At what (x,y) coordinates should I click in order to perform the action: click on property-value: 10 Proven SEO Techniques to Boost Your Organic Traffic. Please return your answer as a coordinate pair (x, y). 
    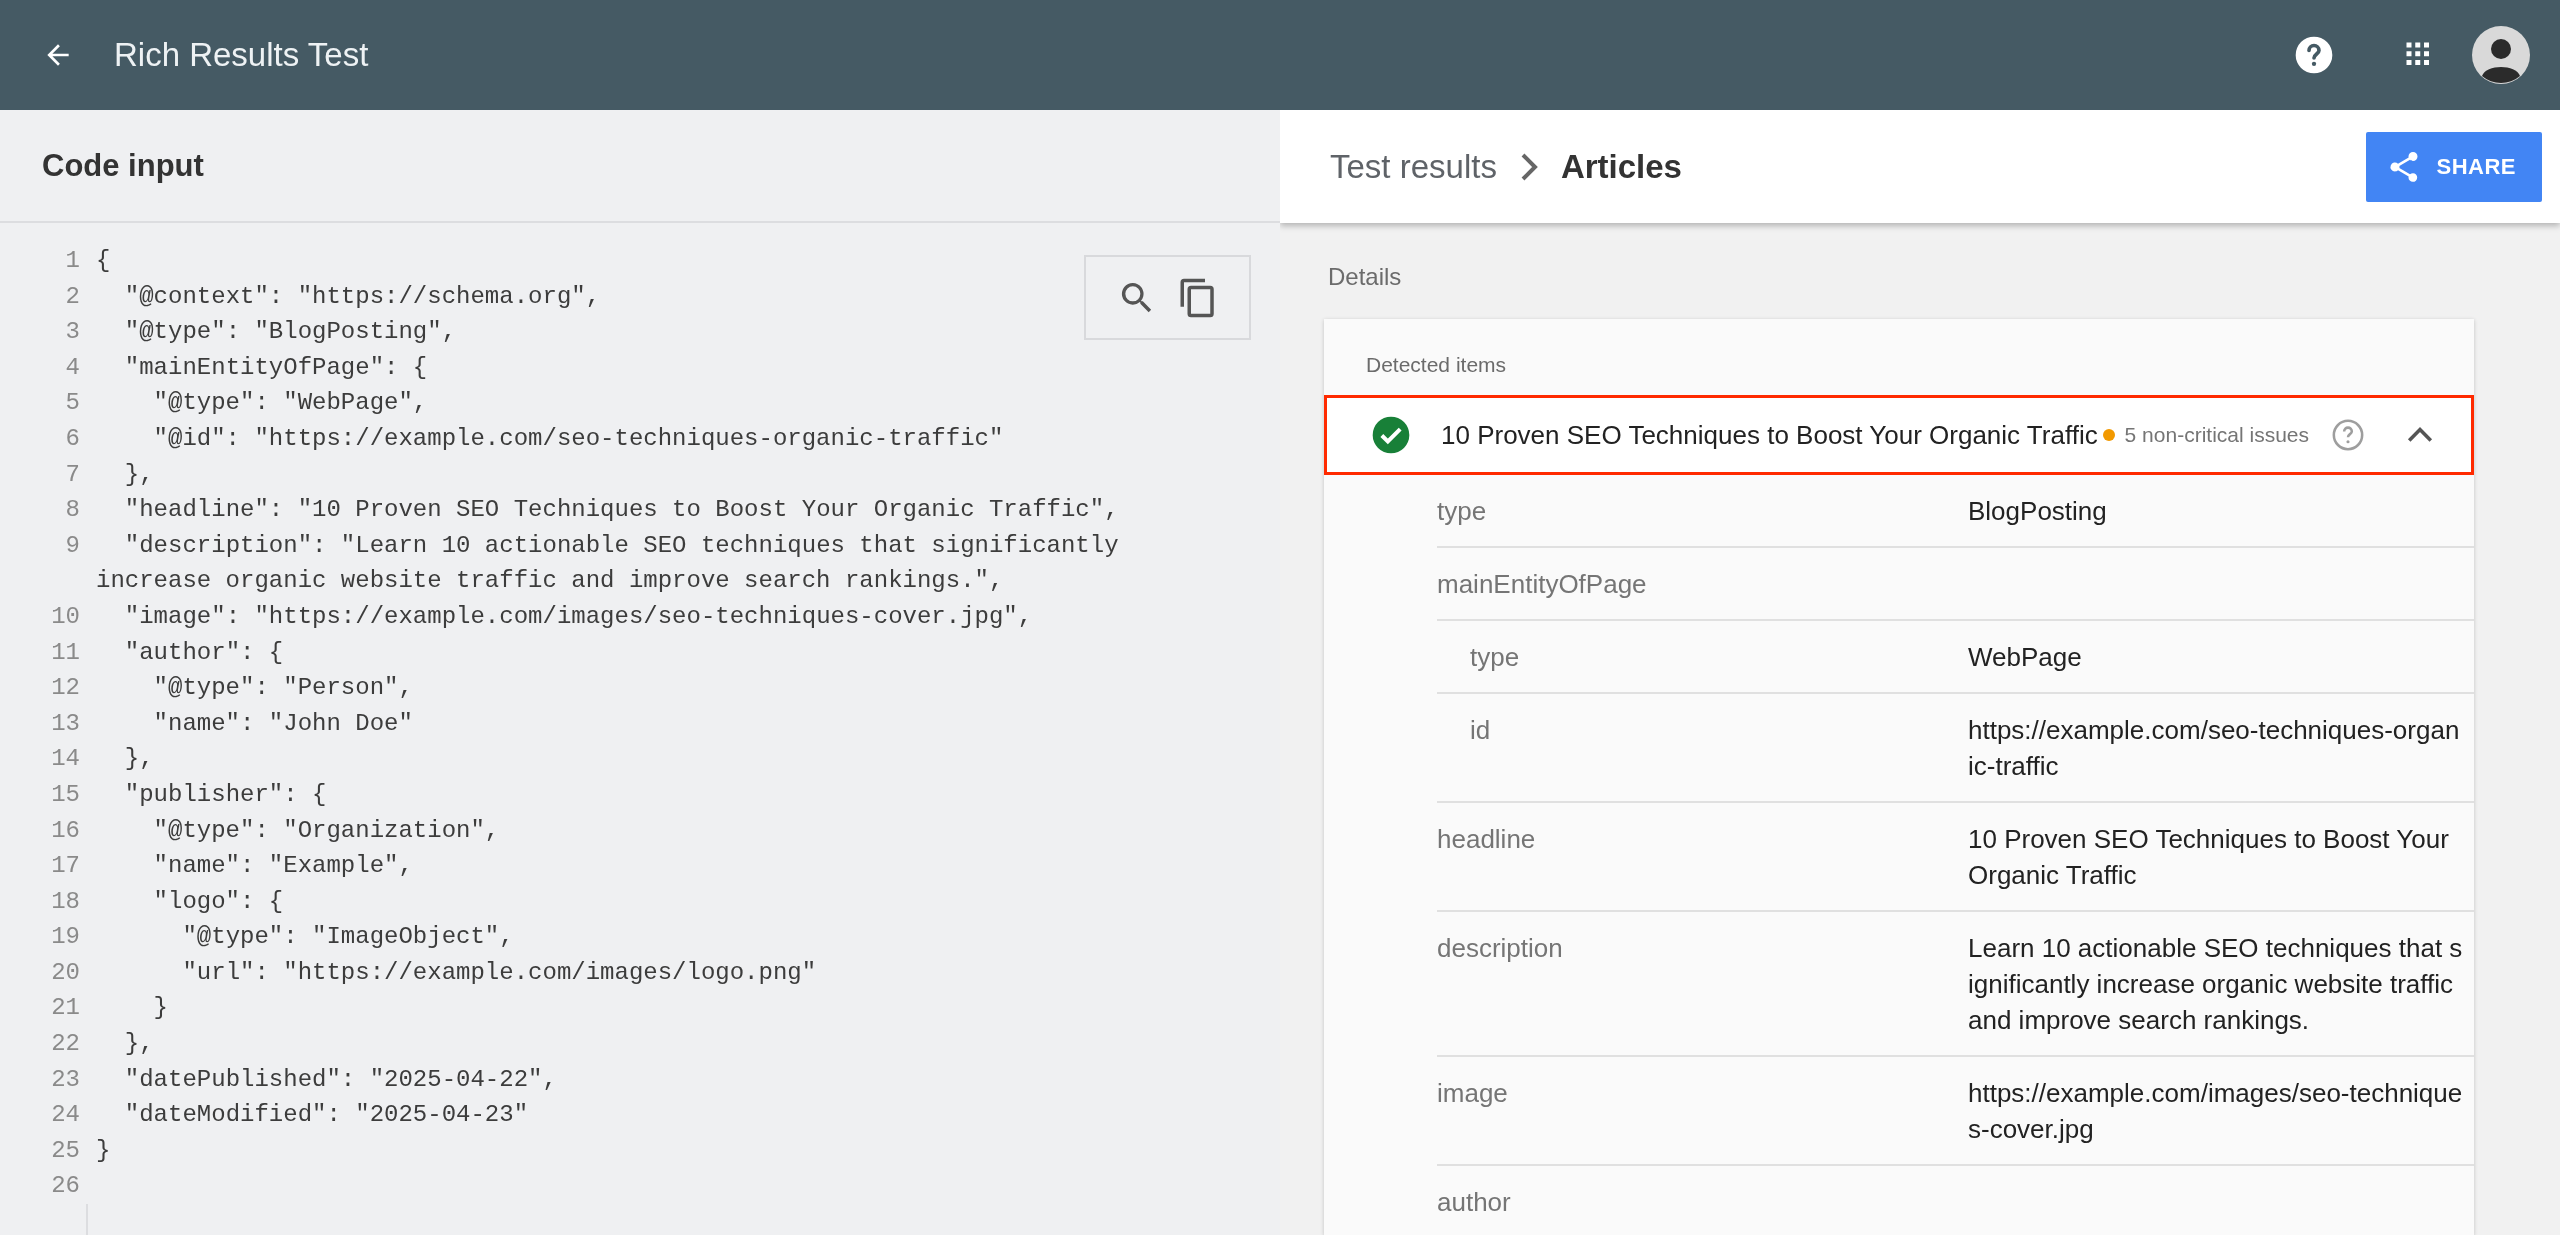
    Looking at the image, I should click on (2209, 857).